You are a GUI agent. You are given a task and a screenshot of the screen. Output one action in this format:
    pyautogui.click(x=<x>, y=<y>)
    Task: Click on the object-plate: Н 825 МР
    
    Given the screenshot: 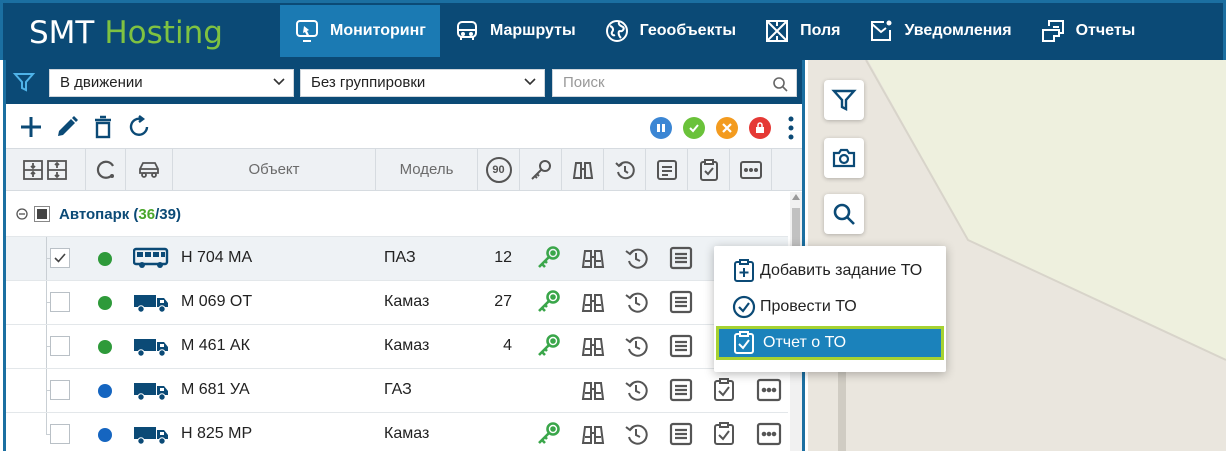 What is the action you would take?
    pyautogui.click(x=216, y=434)
    